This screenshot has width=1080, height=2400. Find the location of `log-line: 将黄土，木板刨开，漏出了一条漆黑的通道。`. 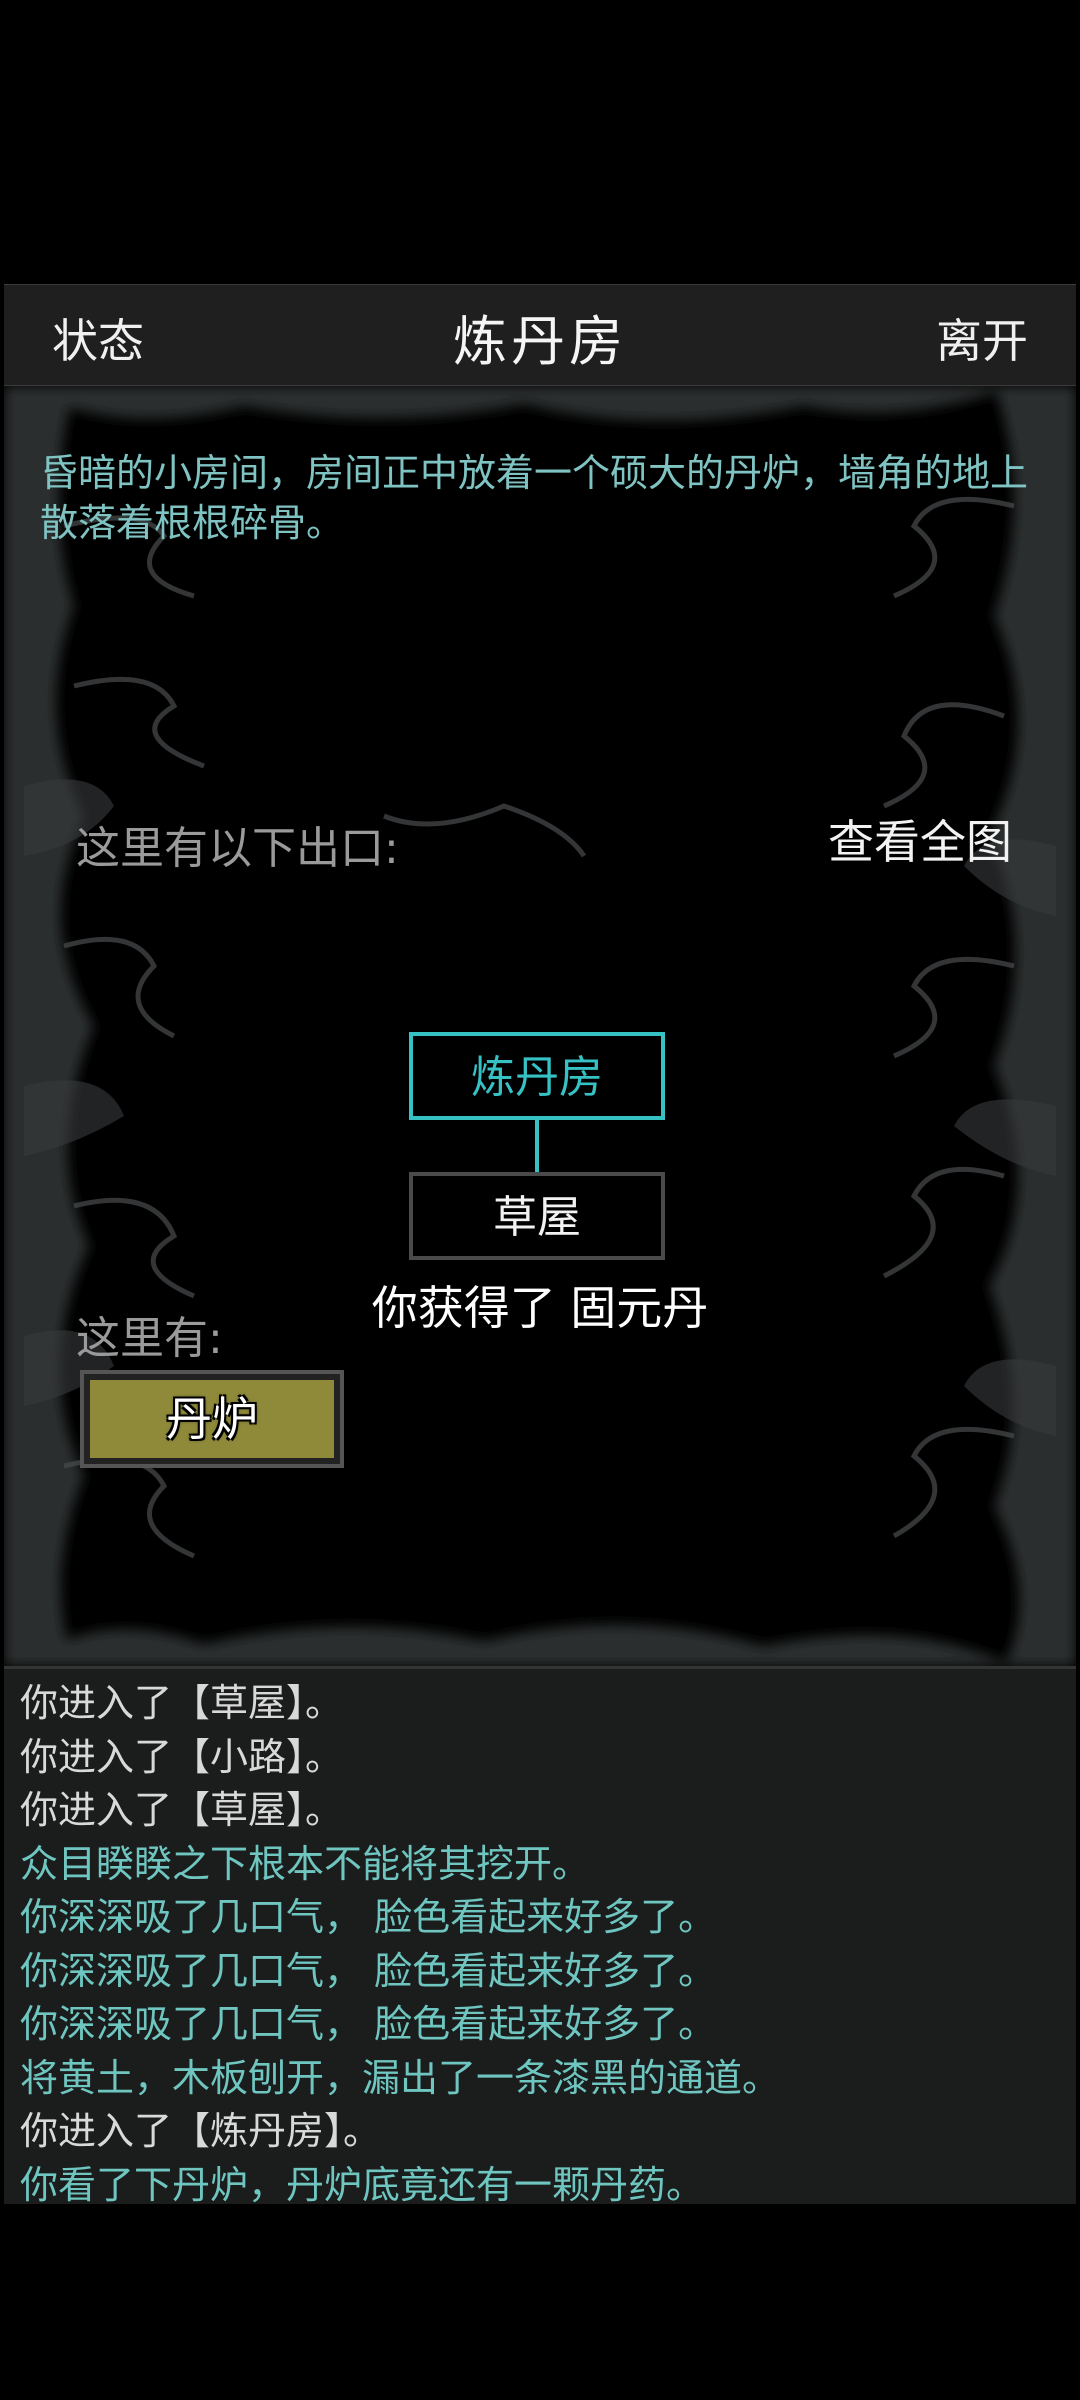

log-line: 将黄土，木板刨开，漏出了一条漆黑的通道。 is located at coordinates (400, 2077).